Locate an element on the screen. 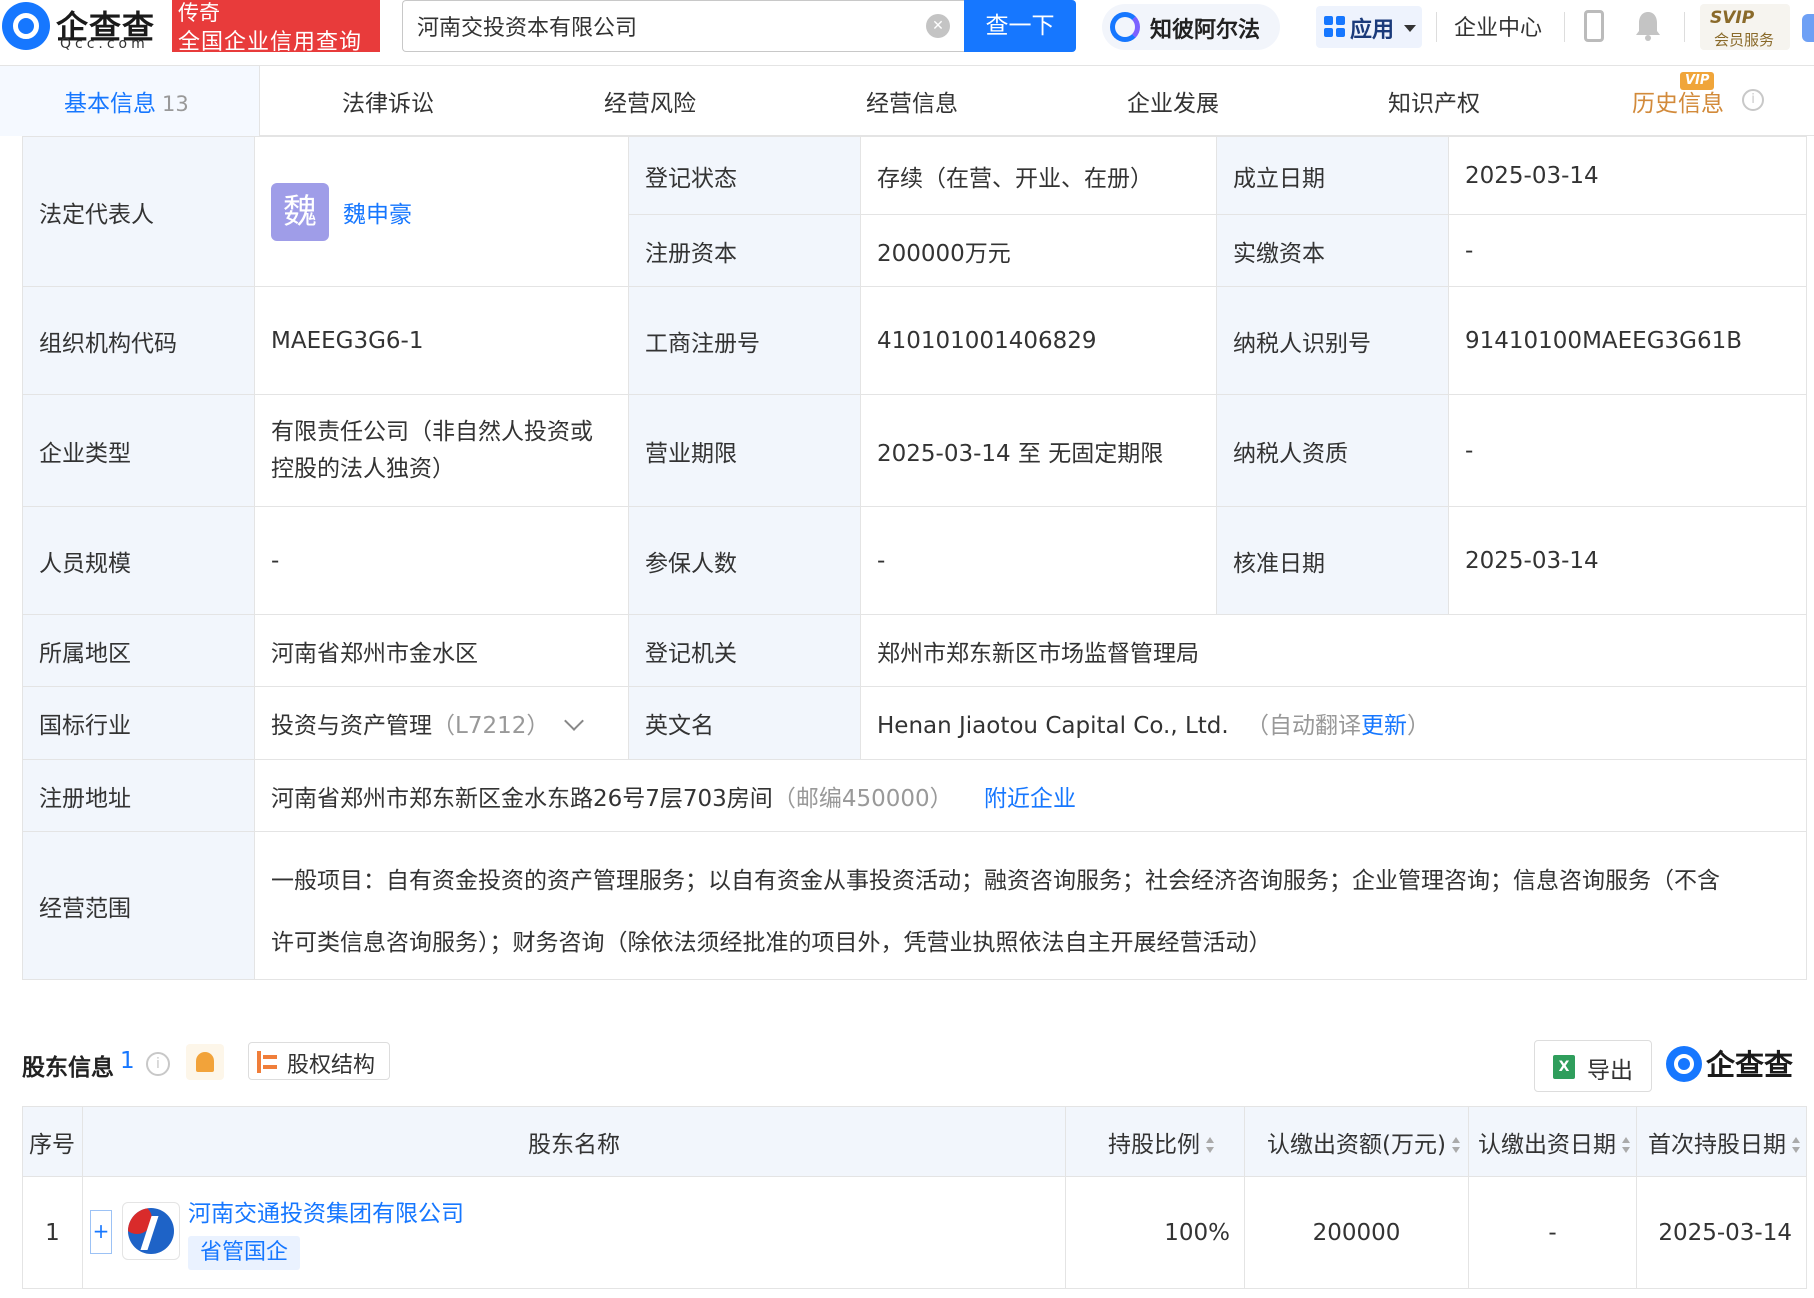  logo-domain: Qcc.com is located at coordinates (104, 44).